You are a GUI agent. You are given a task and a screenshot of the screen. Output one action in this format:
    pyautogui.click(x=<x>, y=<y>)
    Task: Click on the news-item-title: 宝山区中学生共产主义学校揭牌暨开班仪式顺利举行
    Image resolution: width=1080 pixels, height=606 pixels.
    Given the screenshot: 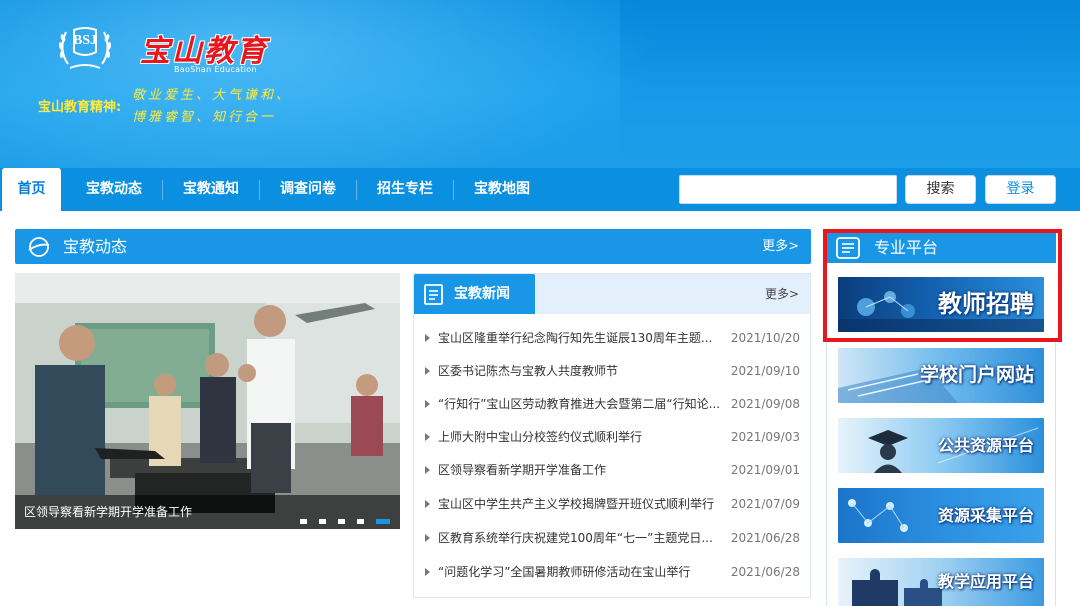 What is the action you would take?
    pyautogui.click(x=580, y=504)
    